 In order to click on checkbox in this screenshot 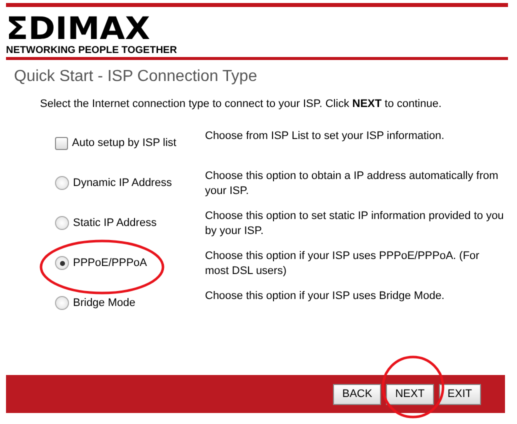, I will do `click(61, 143)`.